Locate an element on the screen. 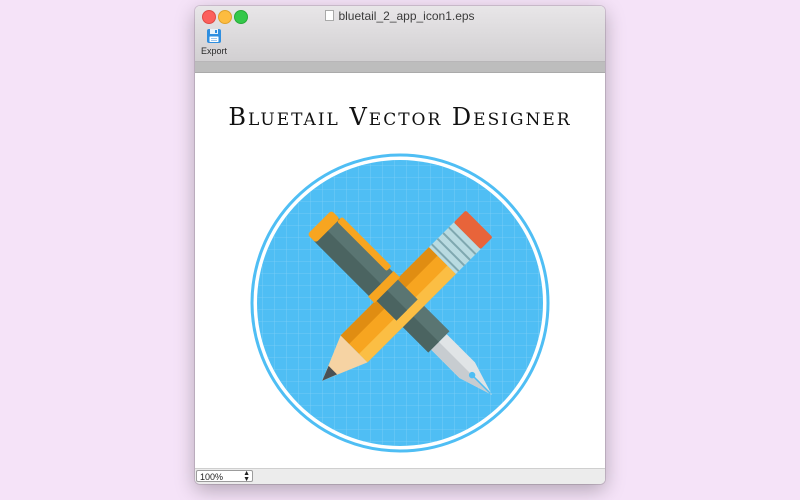 The height and width of the screenshot is (500, 800). toolbar-separator is located at coordinates (400, 67).